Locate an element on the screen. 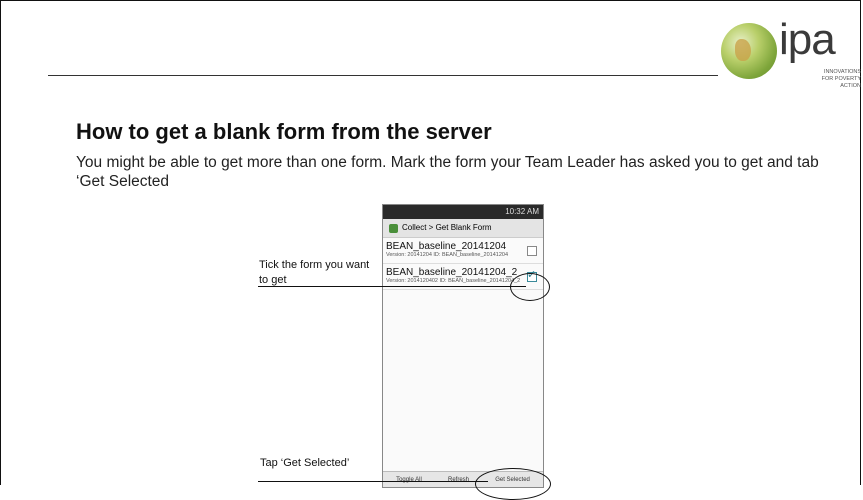  page-title: How to get a blank form from the server is located at coordinates (284, 131).